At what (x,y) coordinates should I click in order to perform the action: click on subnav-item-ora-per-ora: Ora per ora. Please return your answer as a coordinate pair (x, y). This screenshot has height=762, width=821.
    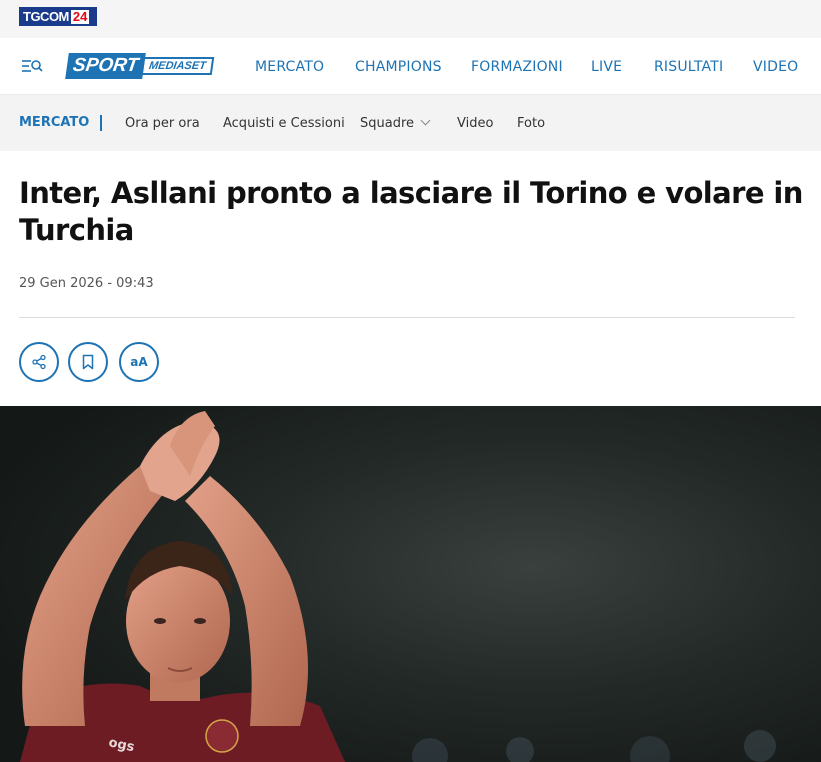
    Looking at the image, I should click on (162, 123).